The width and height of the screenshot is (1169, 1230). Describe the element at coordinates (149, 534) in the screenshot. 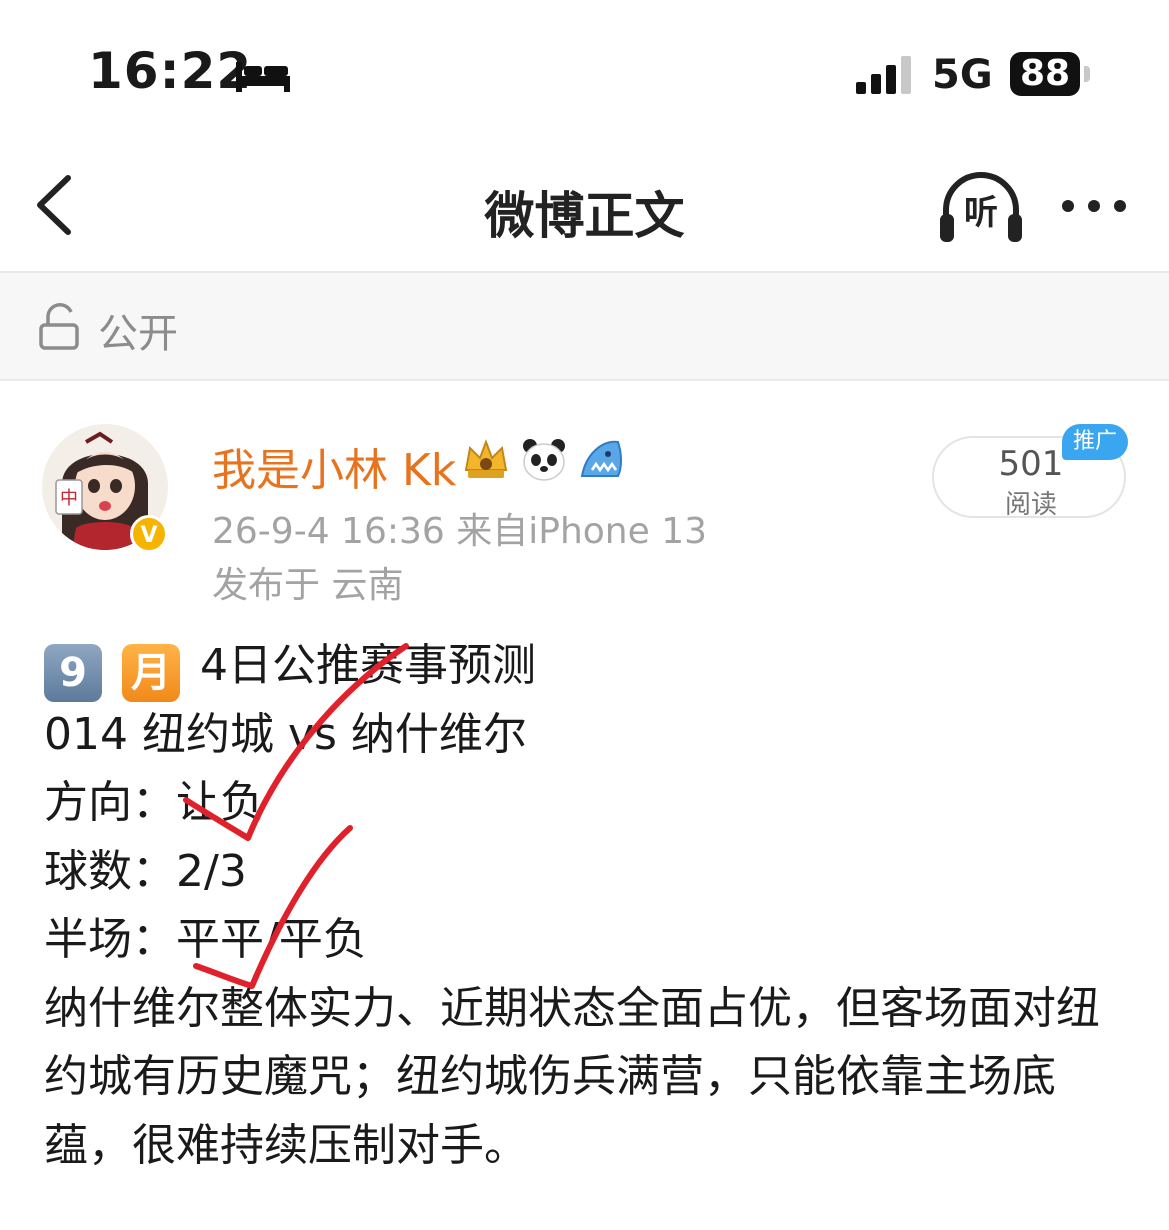

I see `verified-badge: V` at that location.